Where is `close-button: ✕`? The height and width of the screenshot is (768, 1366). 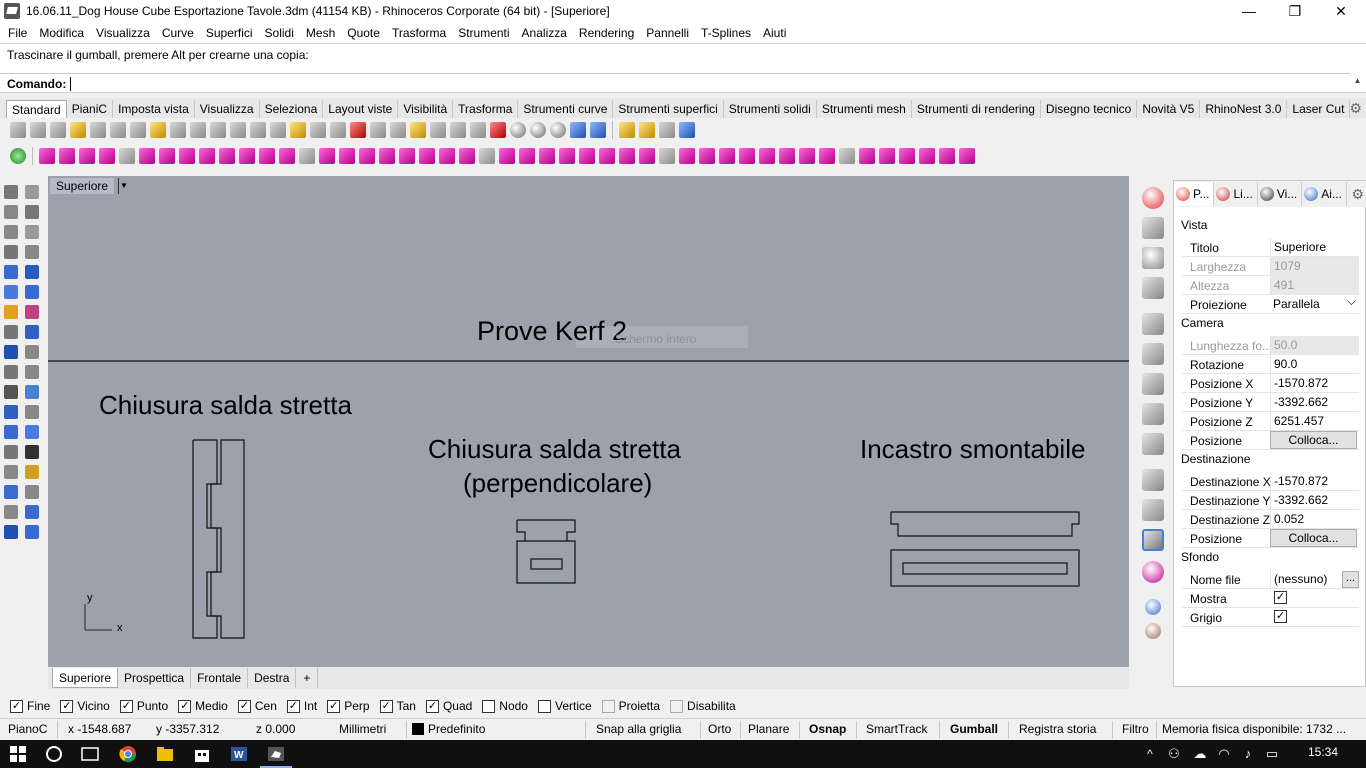 close-button: ✕ is located at coordinates (1341, 11).